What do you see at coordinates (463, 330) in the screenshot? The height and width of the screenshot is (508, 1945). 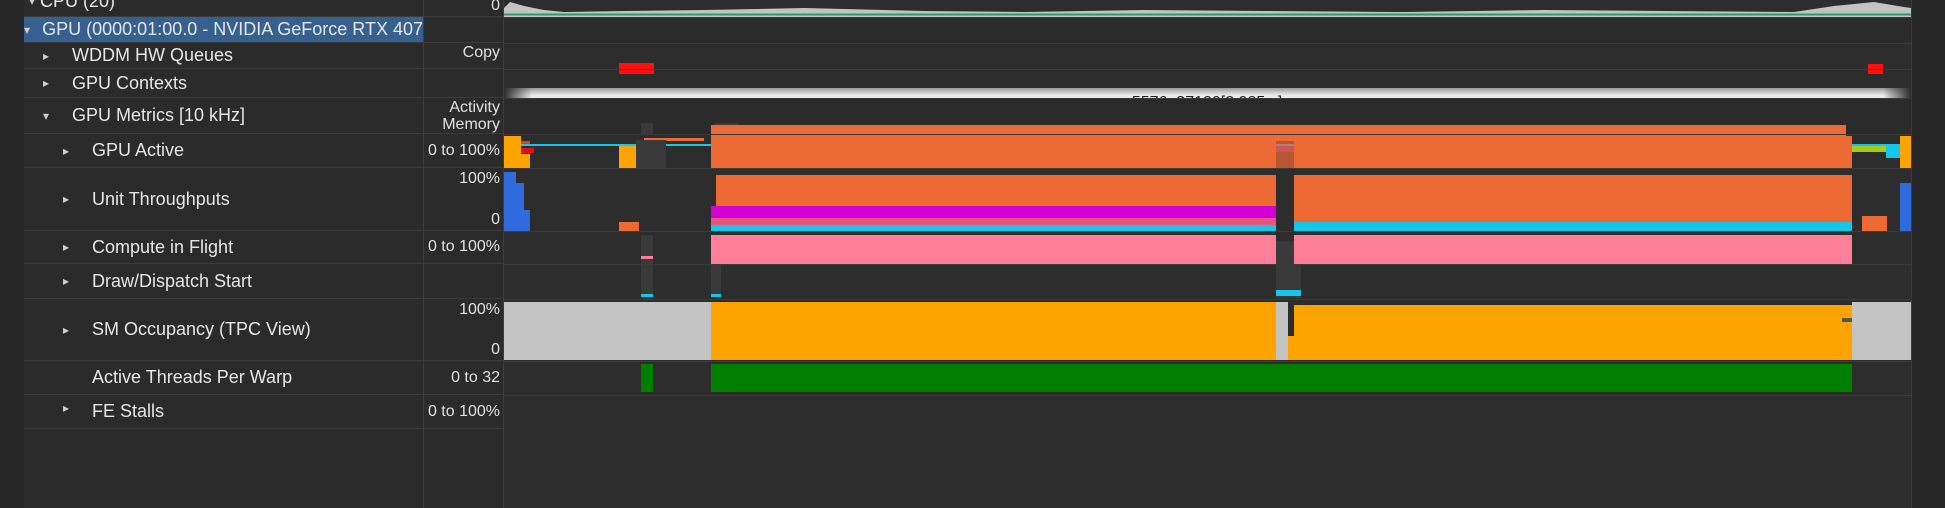 I see `scale-sm-occupancy: 100% 0` at bounding box center [463, 330].